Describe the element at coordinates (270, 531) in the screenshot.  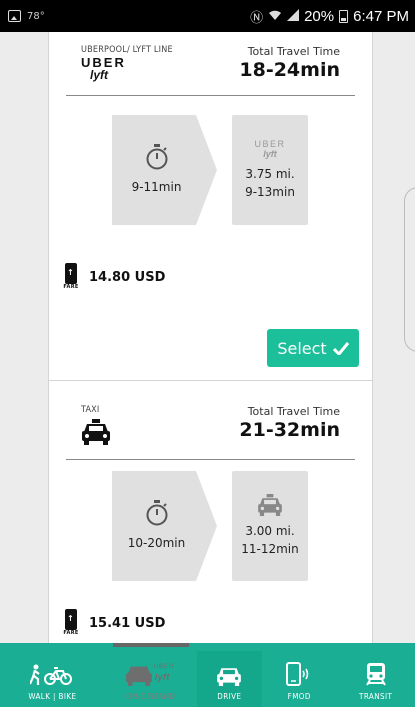
I see `ride-distance: 3.00 mi.` at that location.